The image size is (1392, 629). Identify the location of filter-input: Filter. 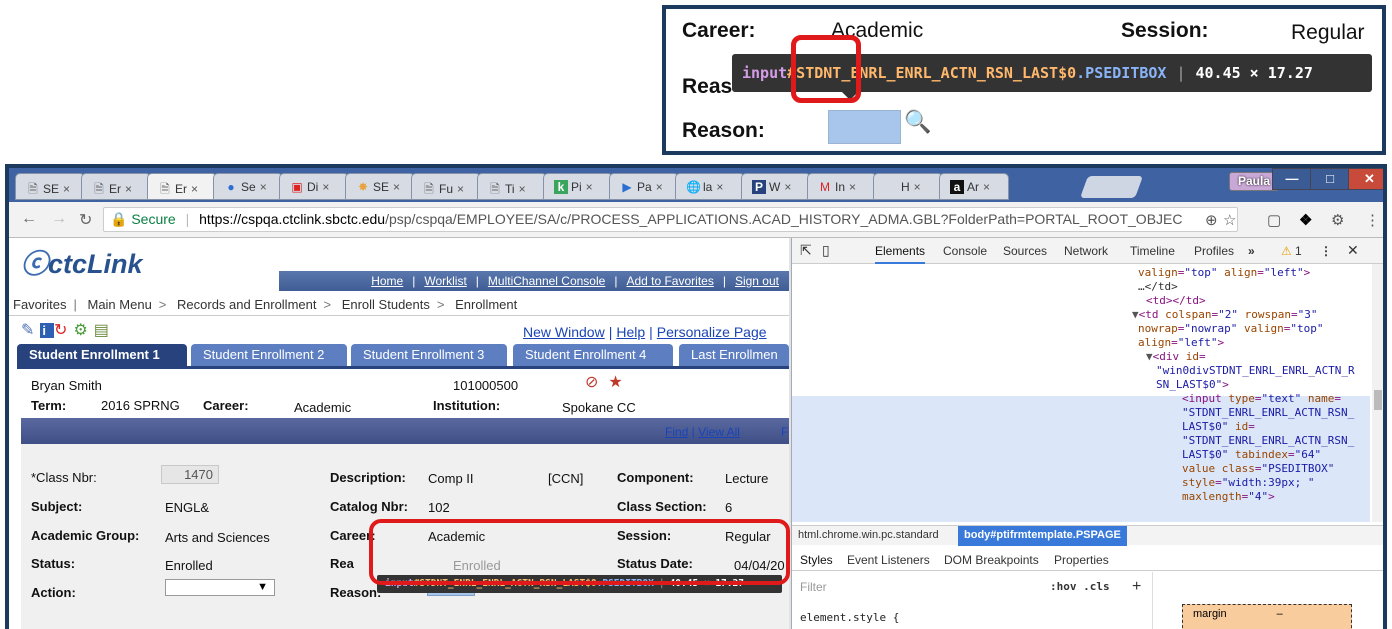
(813, 587).